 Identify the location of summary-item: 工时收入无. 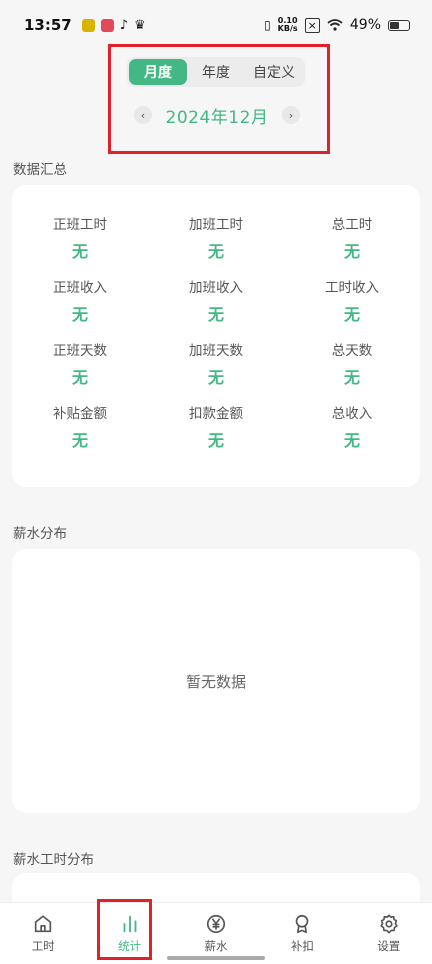
(352, 300).